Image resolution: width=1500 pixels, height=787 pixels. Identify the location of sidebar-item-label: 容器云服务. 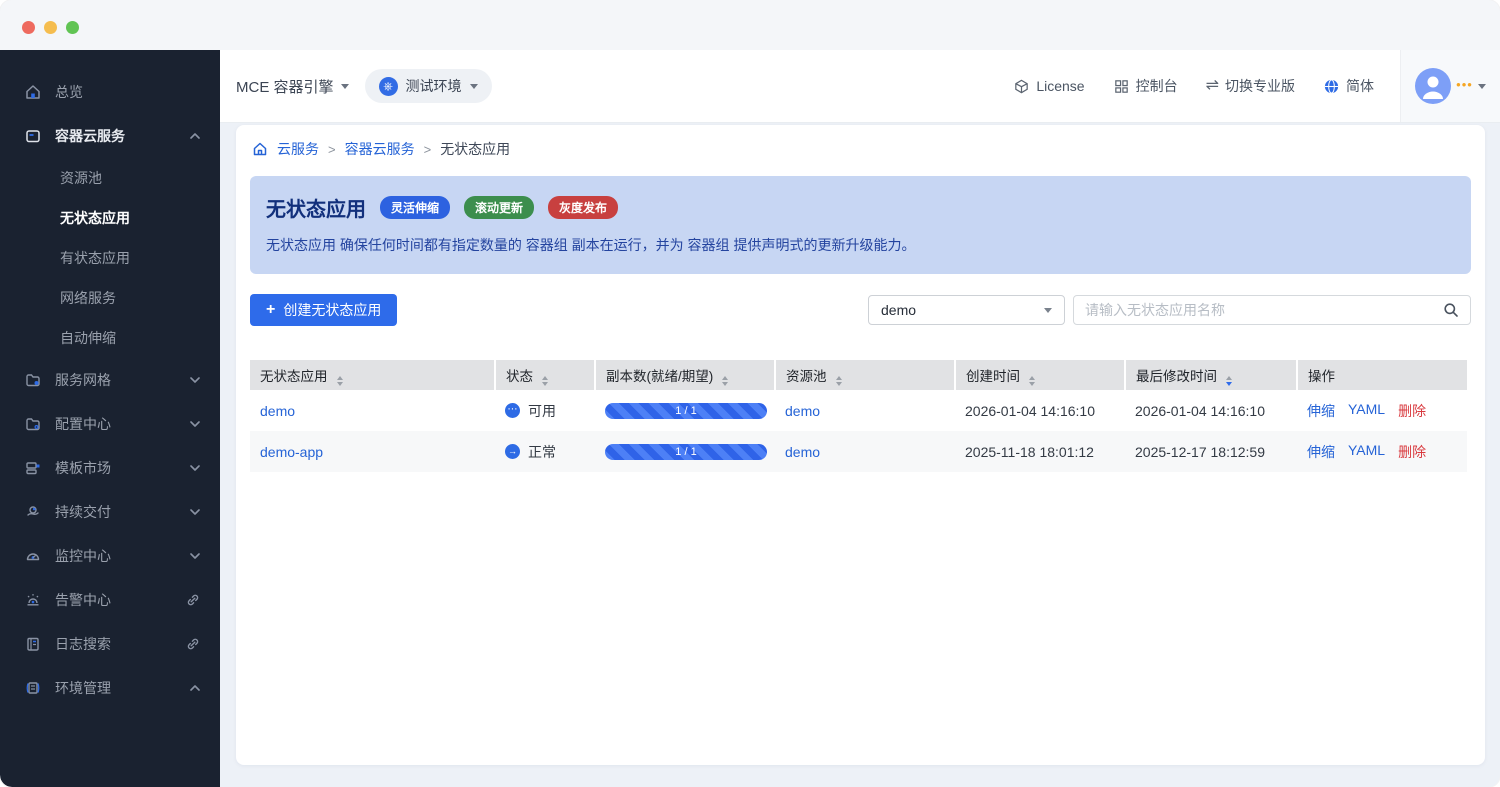
(90, 136).